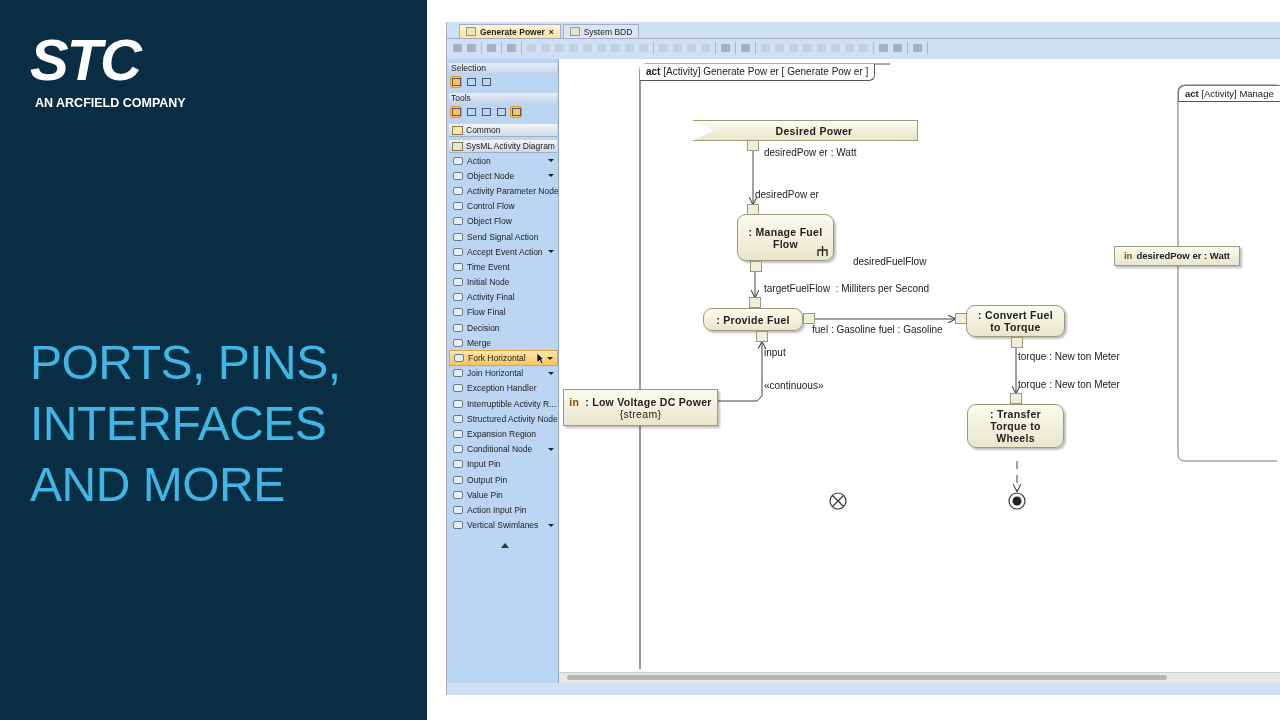 Image resolution: width=1280 pixels, height=720 pixels. Describe the element at coordinates (457, 130) in the screenshot. I see `folder-icon` at that location.